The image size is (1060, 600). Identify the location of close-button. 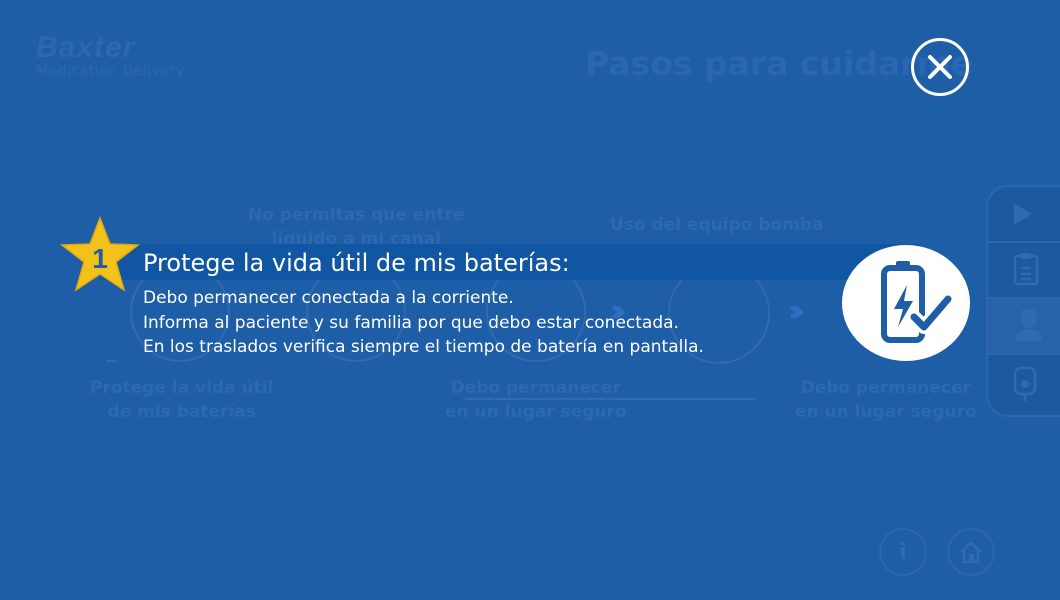
(940, 67).